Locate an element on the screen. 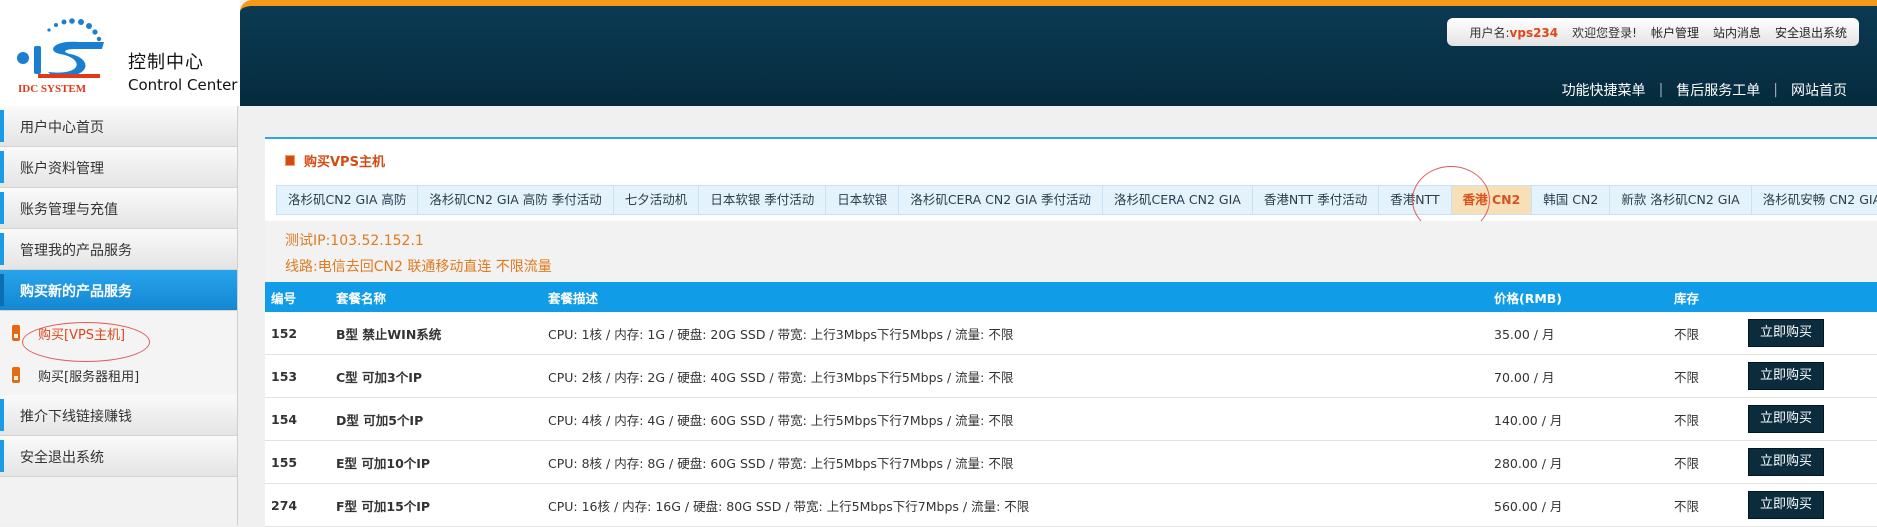  col-header-action is located at coordinates (1809, 297).